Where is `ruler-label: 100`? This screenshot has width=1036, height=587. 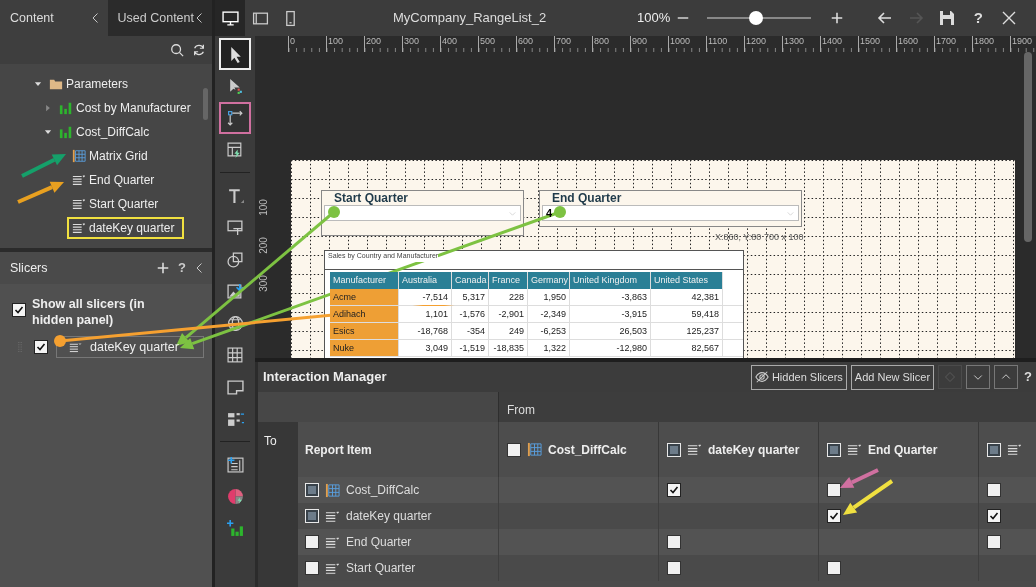
ruler-label: 100 is located at coordinates (263, 207).